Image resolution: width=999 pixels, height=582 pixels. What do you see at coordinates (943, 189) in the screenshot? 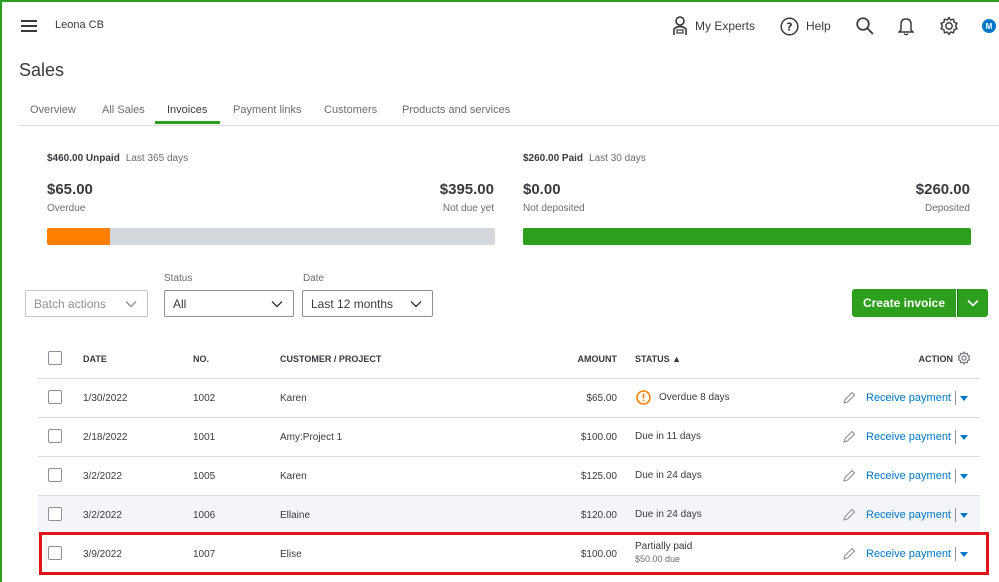
I see `deposited-amount: $260.00` at bounding box center [943, 189].